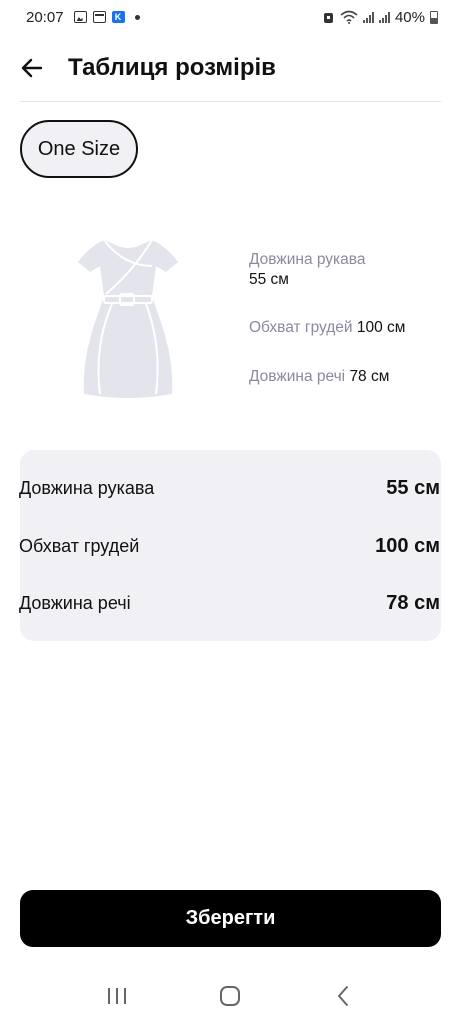 The width and height of the screenshot is (460, 1024). Describe the element at coordinates (80, 17) in the screenshot. I see `gallery-notification-icon` at that location.